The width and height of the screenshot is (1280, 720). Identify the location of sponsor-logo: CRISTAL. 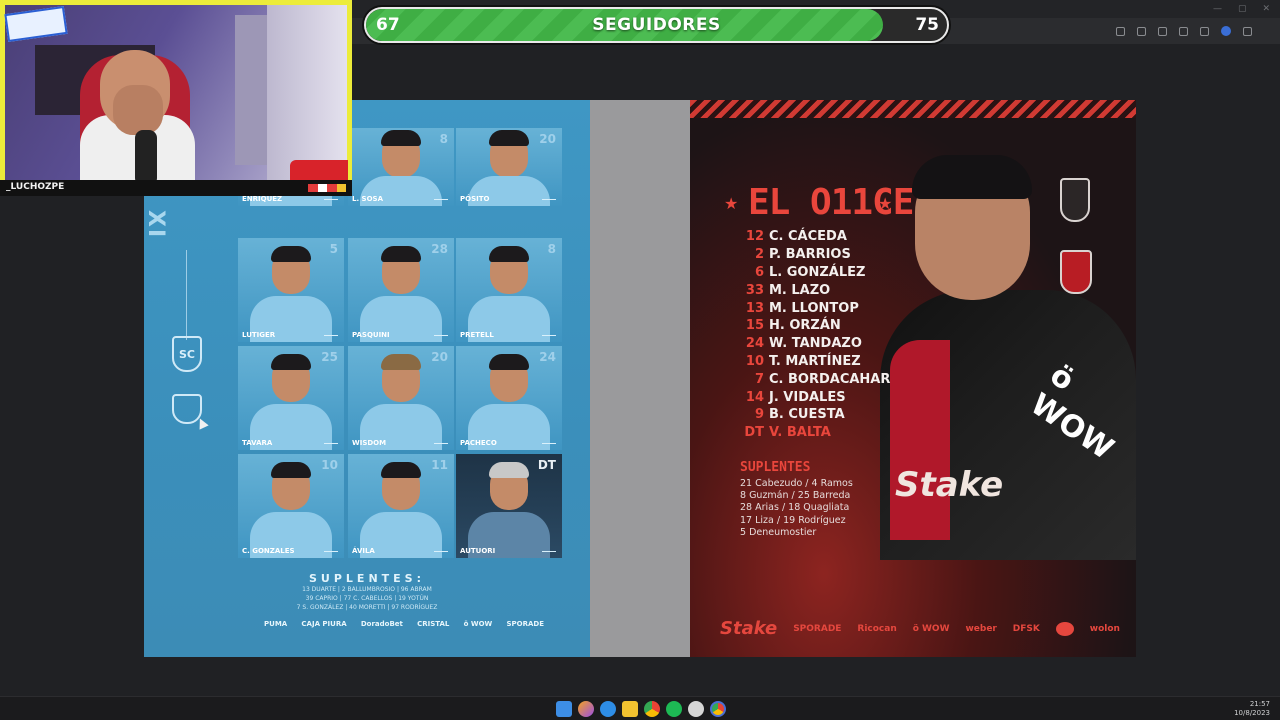
(433, 624).